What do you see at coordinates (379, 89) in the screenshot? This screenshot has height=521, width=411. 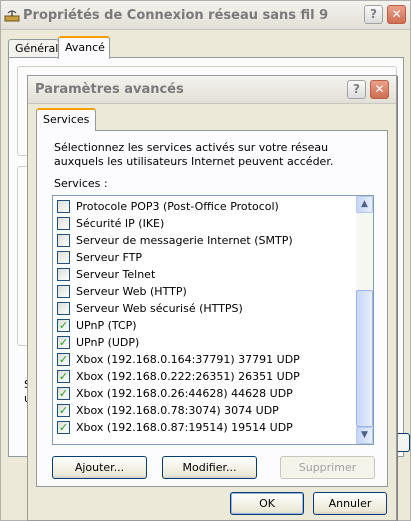 I see `dialog-close-button: ✕` at bounding box center [379, 89].